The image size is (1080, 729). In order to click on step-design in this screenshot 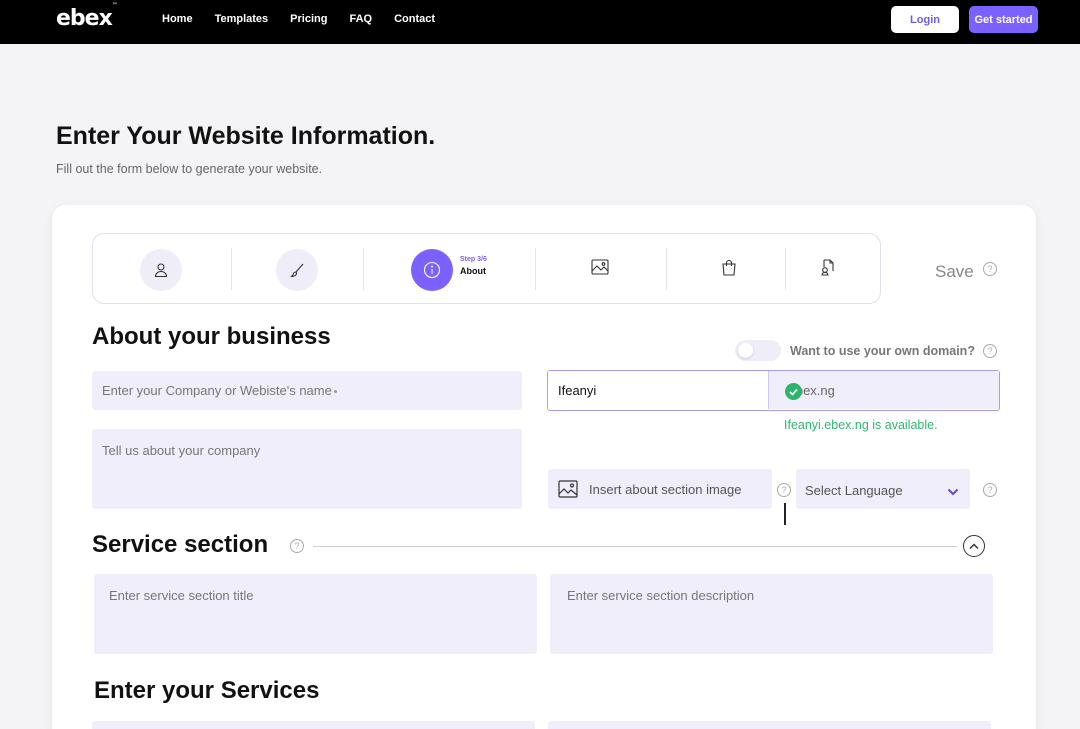, I will do `click(297, 269)`.